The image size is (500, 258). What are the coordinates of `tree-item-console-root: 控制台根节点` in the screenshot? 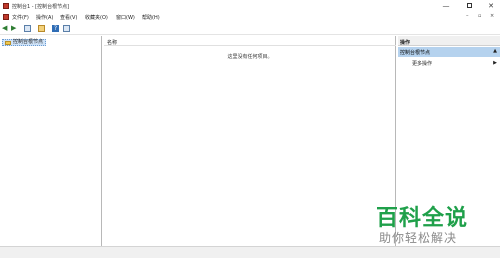 It's located at (24, 42).